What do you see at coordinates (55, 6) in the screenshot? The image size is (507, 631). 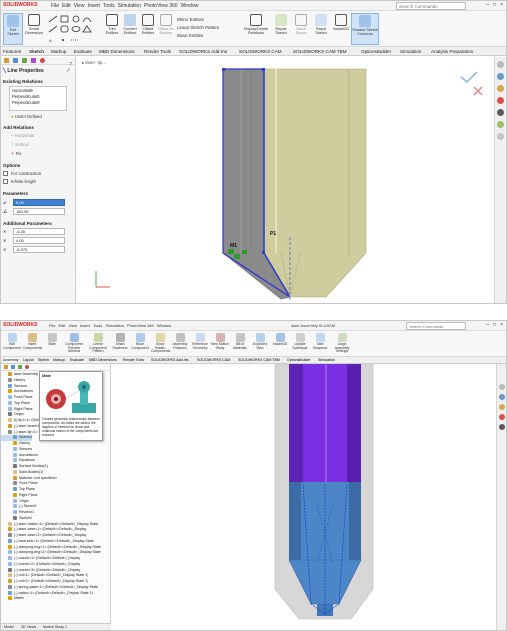 I see `menu-file: File` at bounding box center [55, 6].